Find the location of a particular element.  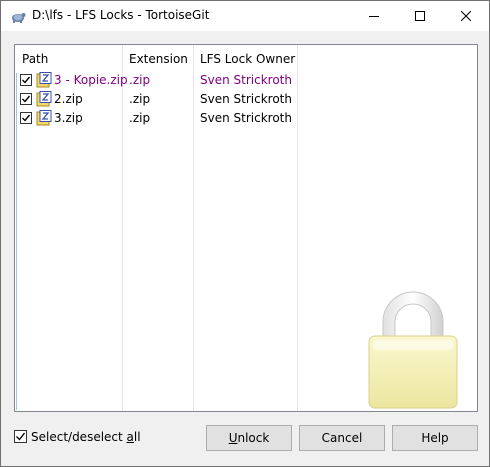

row-path: 3 - Kopie.zip is located at coordinates (91, 80).